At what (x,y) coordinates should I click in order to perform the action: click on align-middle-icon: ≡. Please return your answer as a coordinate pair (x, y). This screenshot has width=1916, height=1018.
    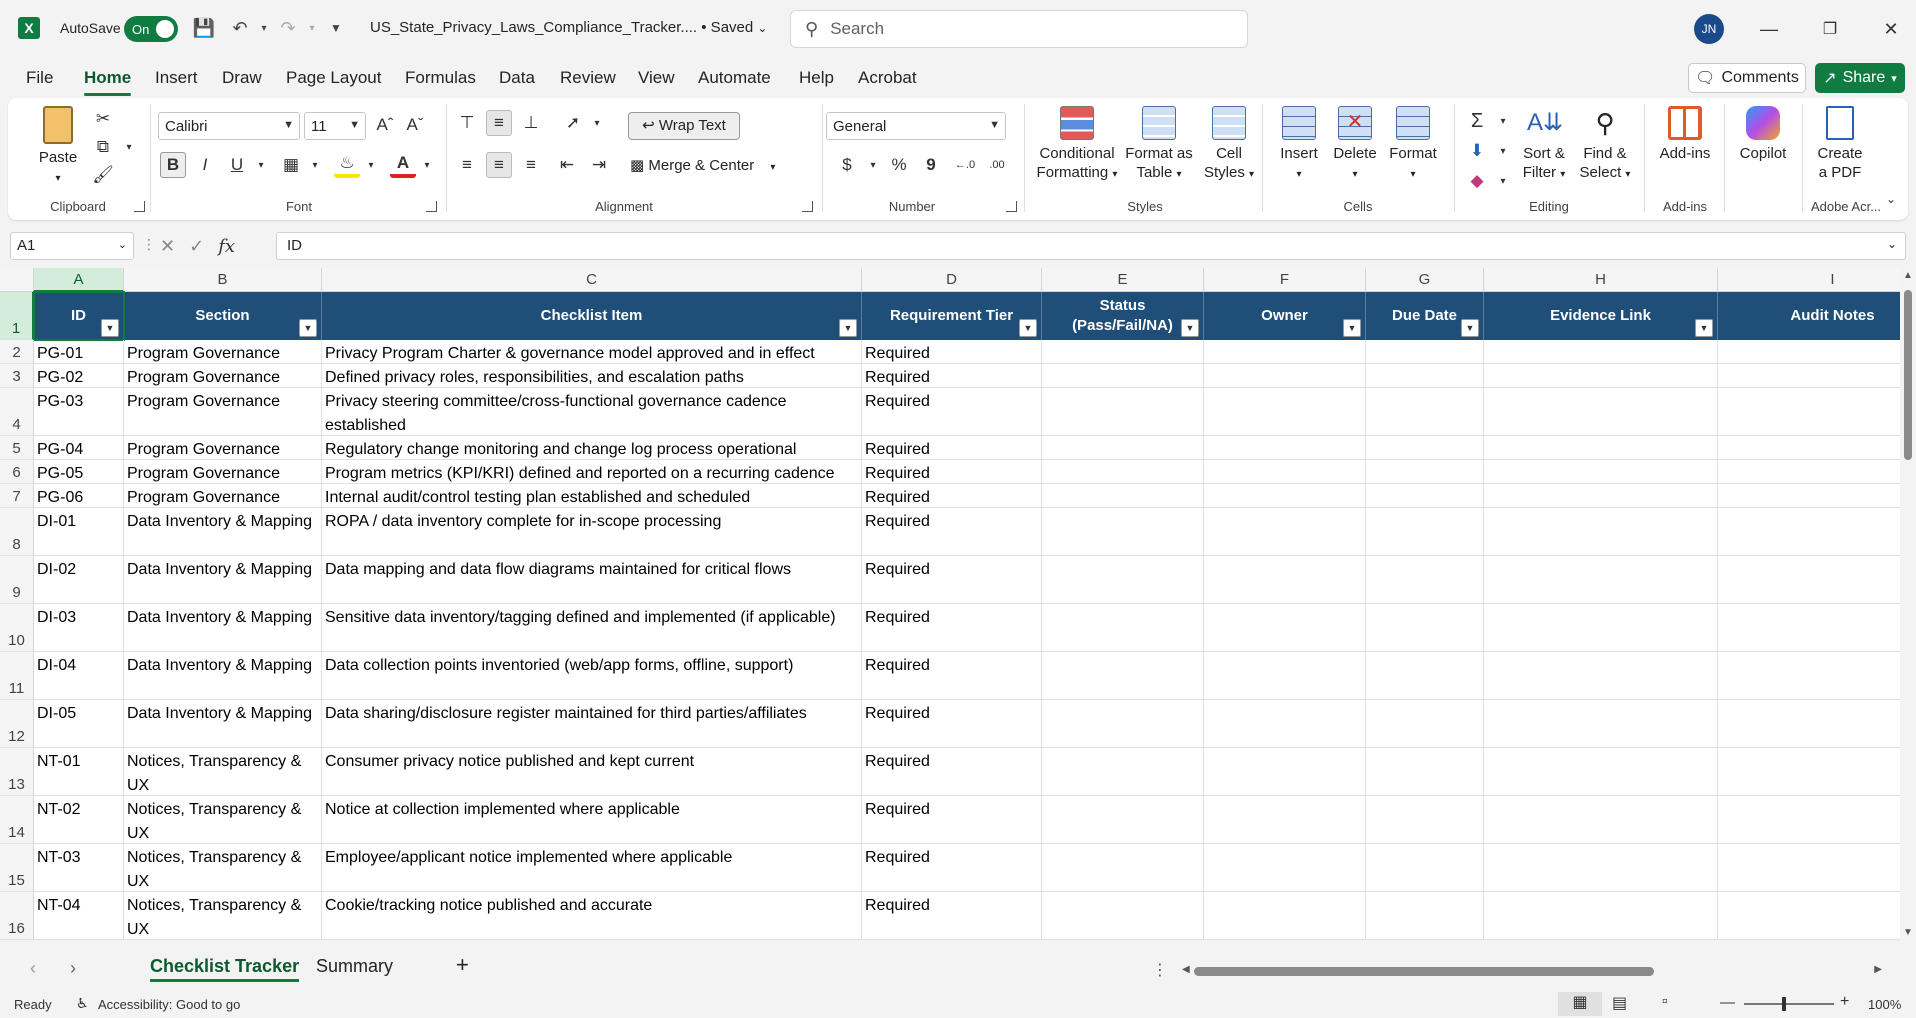
    Looking at the image, I should click on (499, 123).